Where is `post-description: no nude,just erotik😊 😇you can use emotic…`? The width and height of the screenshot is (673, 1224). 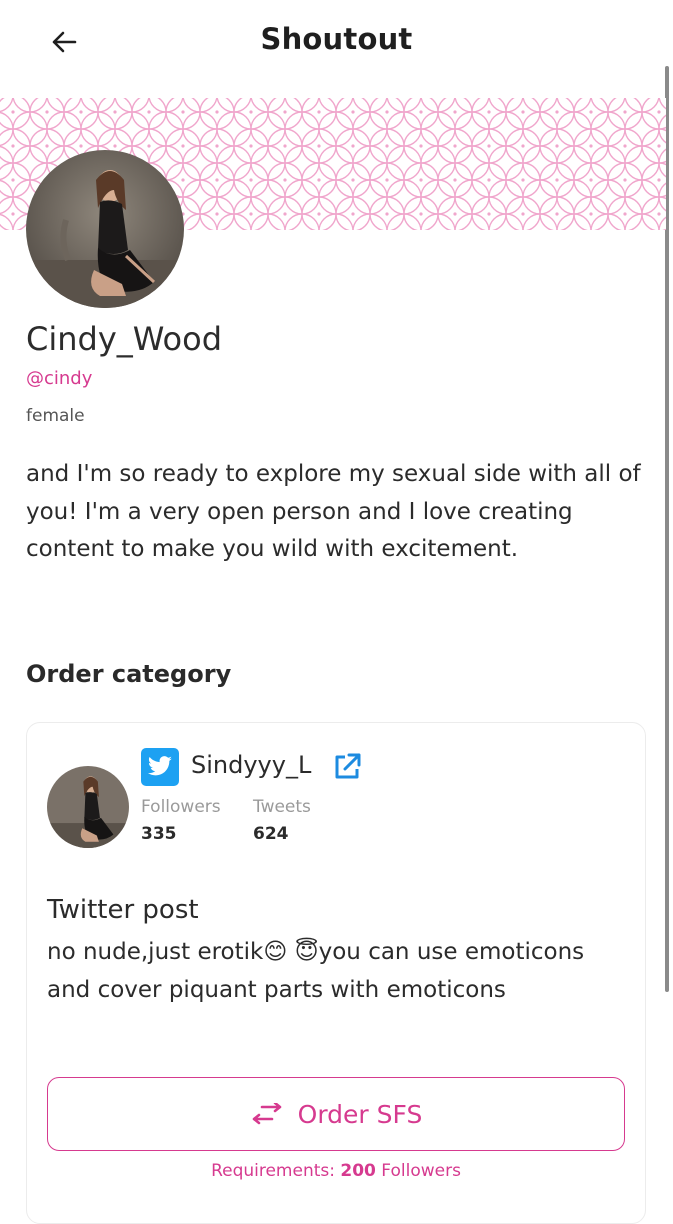 post-description: no nude,just erotik😊 😇you can use emotic… is located at coordinates (316, 971).